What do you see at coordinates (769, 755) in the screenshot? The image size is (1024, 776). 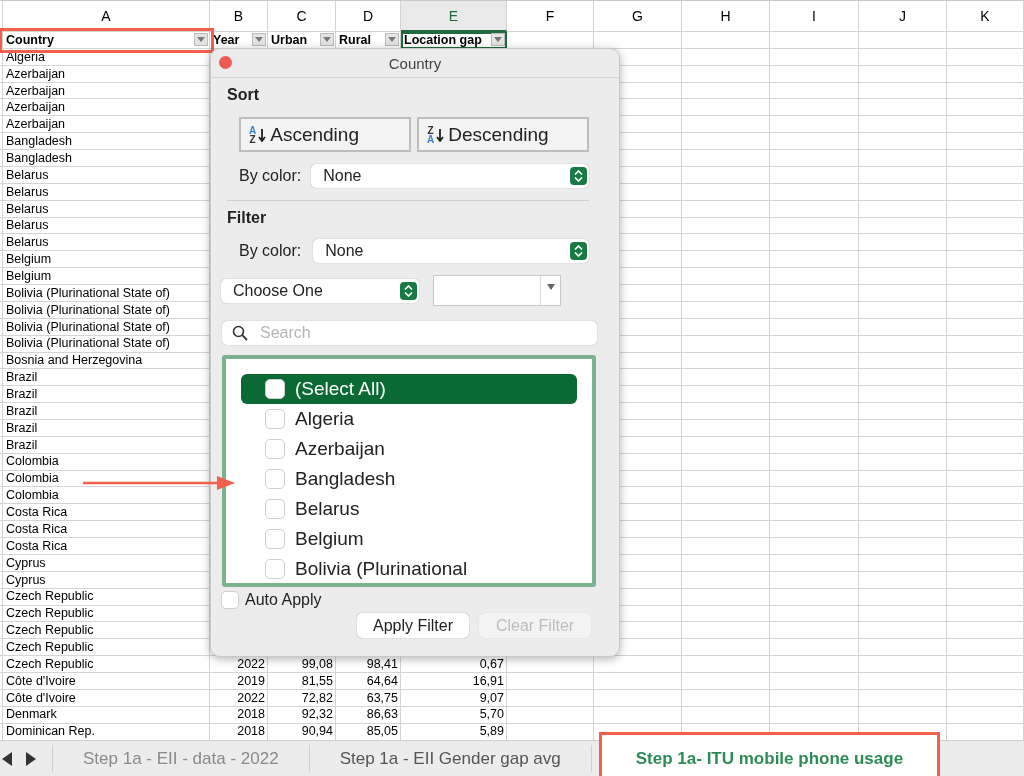 I see `sheet-tab: Step 1a- ITU mobile phone usage` at bounding box center [769, 755].